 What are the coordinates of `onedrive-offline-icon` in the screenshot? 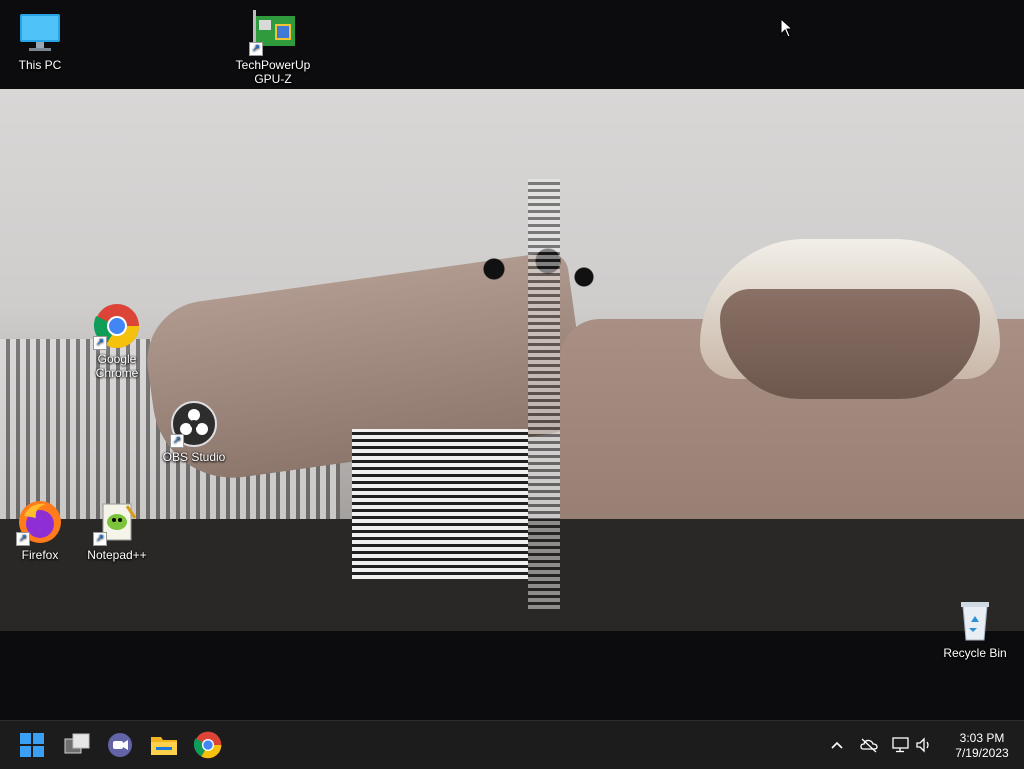 It's located at (869, 745).